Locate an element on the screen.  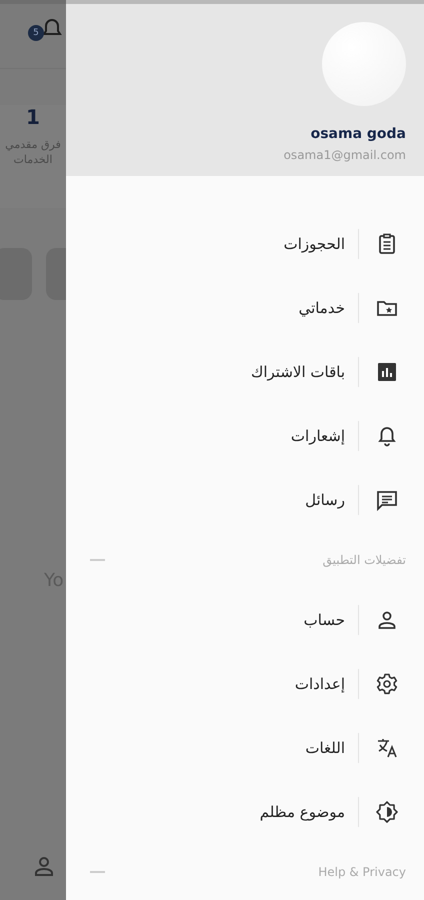
menu-item: إعدادات is located at coordinates (245, 684).